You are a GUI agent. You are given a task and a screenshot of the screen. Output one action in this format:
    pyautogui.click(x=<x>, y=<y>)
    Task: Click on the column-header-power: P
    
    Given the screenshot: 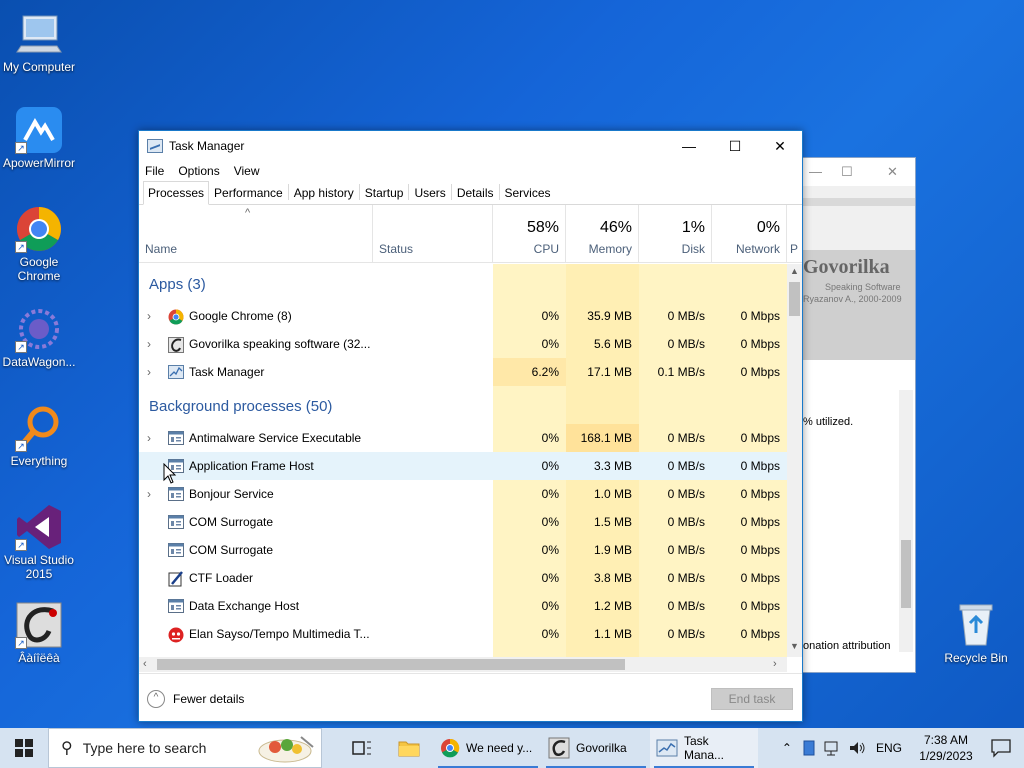 What is the action you would take?
    pyautogui.click(x=794, y=234)
    